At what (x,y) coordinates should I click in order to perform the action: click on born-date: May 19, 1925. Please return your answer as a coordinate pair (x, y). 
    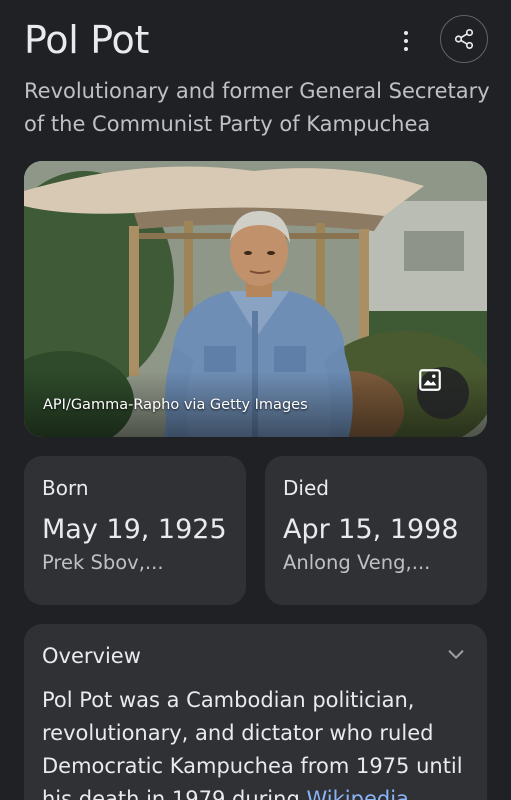
    Looking at the image, I should click on (134, 529).